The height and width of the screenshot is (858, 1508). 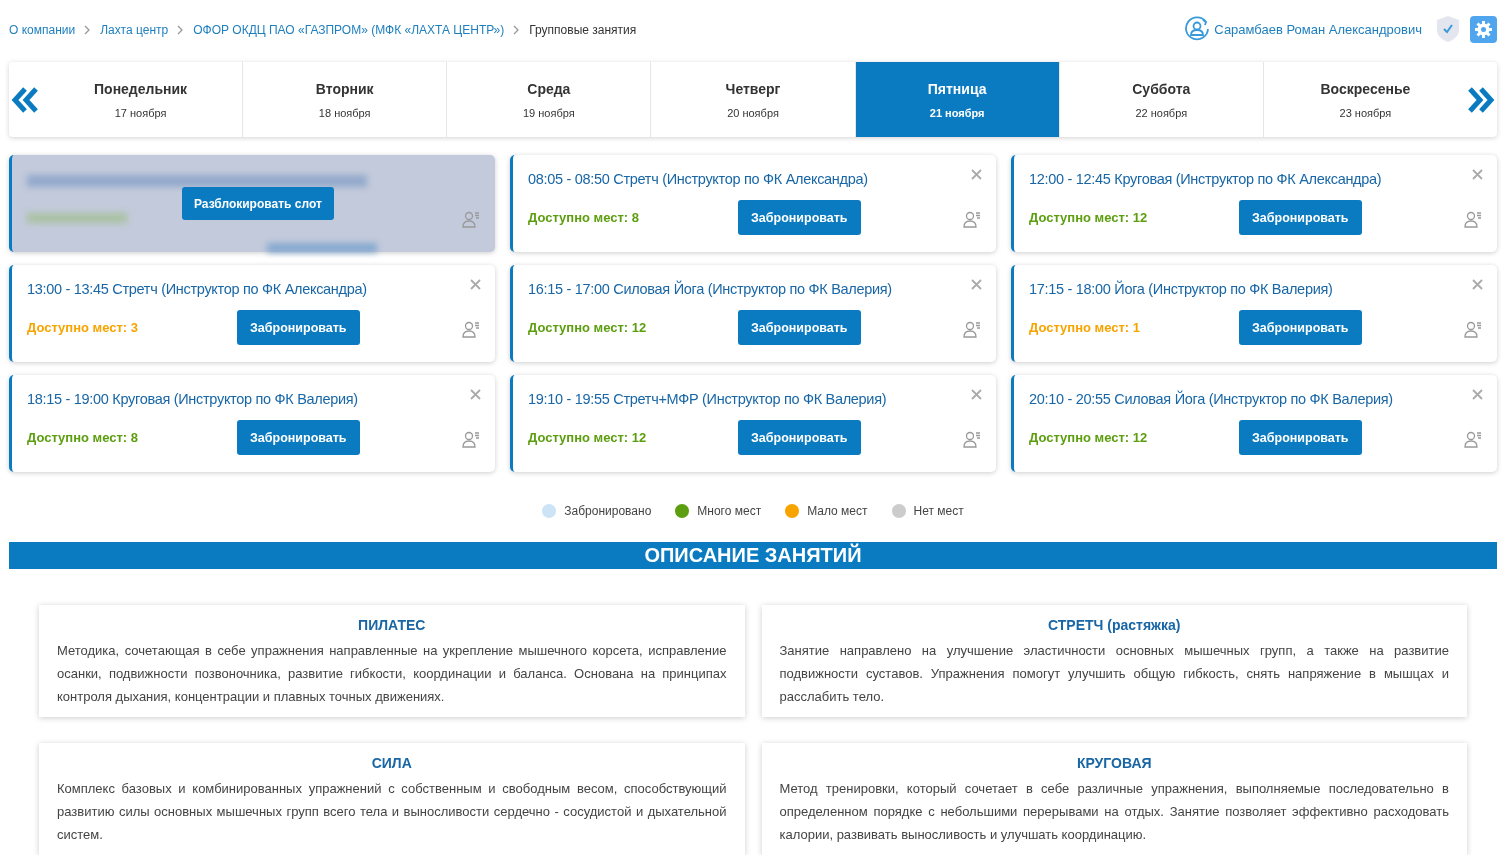 I want to click on user-icon, so click(x=1197, y=29).